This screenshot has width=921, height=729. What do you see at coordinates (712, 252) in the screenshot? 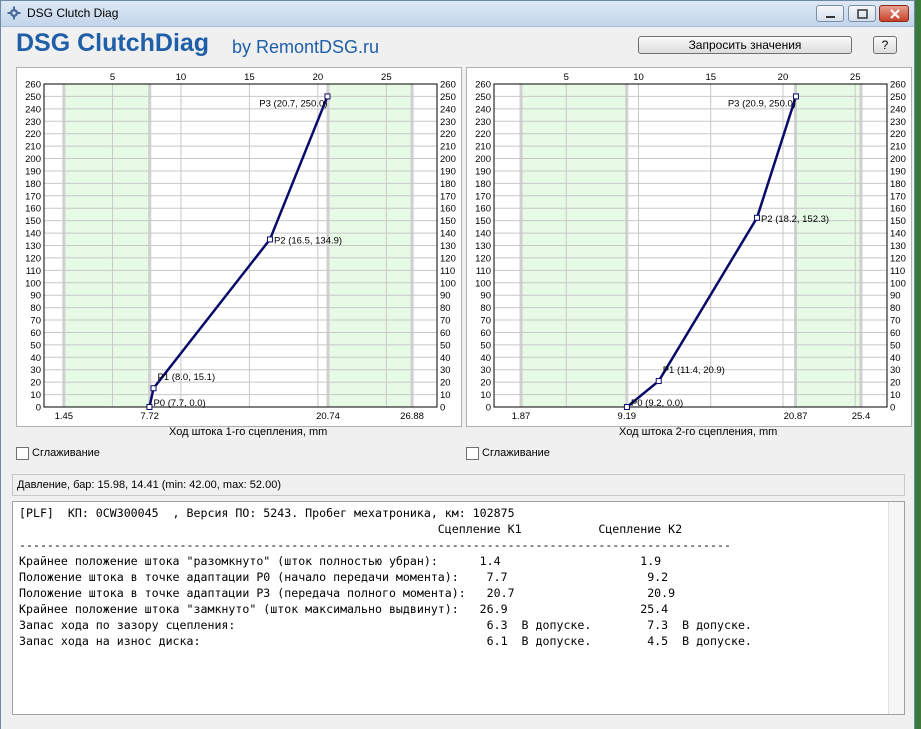
I see `c2-series-line` at bounding box center [712, 252].